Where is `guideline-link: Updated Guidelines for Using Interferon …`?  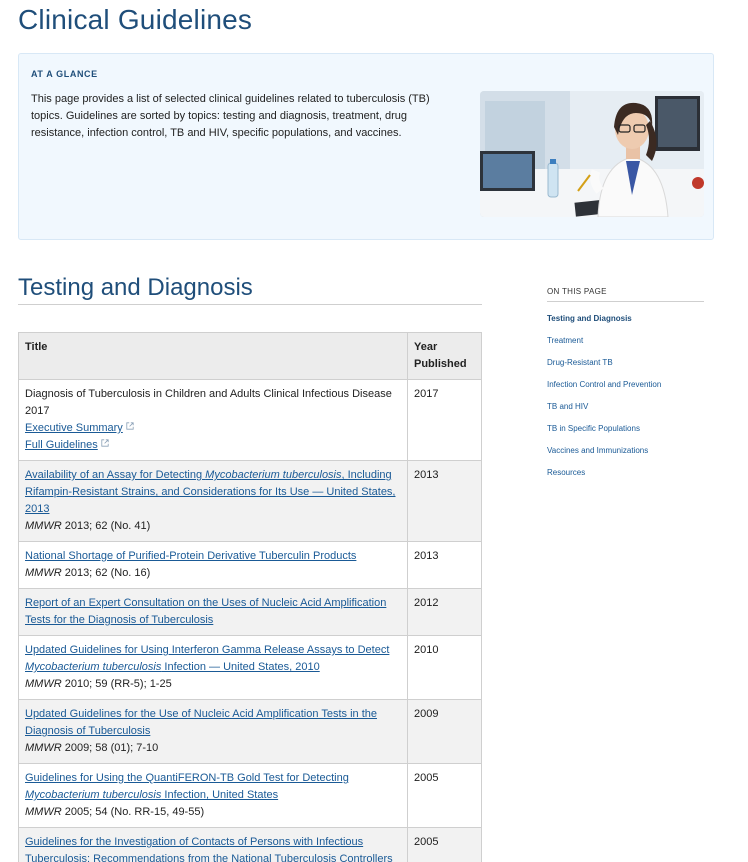 guideline-link: Updated Guidelines for Using Interferon … is located at coordinates (207, 658).